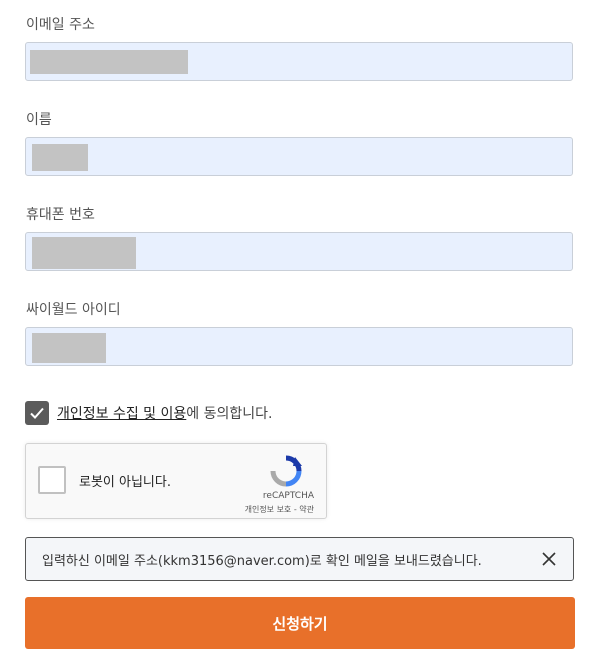 This screenshot has width=601, height=672. What do you see at coordinates (549, 559) in the screenshot?
I see `close-icon` at bounding box center [549, 559].